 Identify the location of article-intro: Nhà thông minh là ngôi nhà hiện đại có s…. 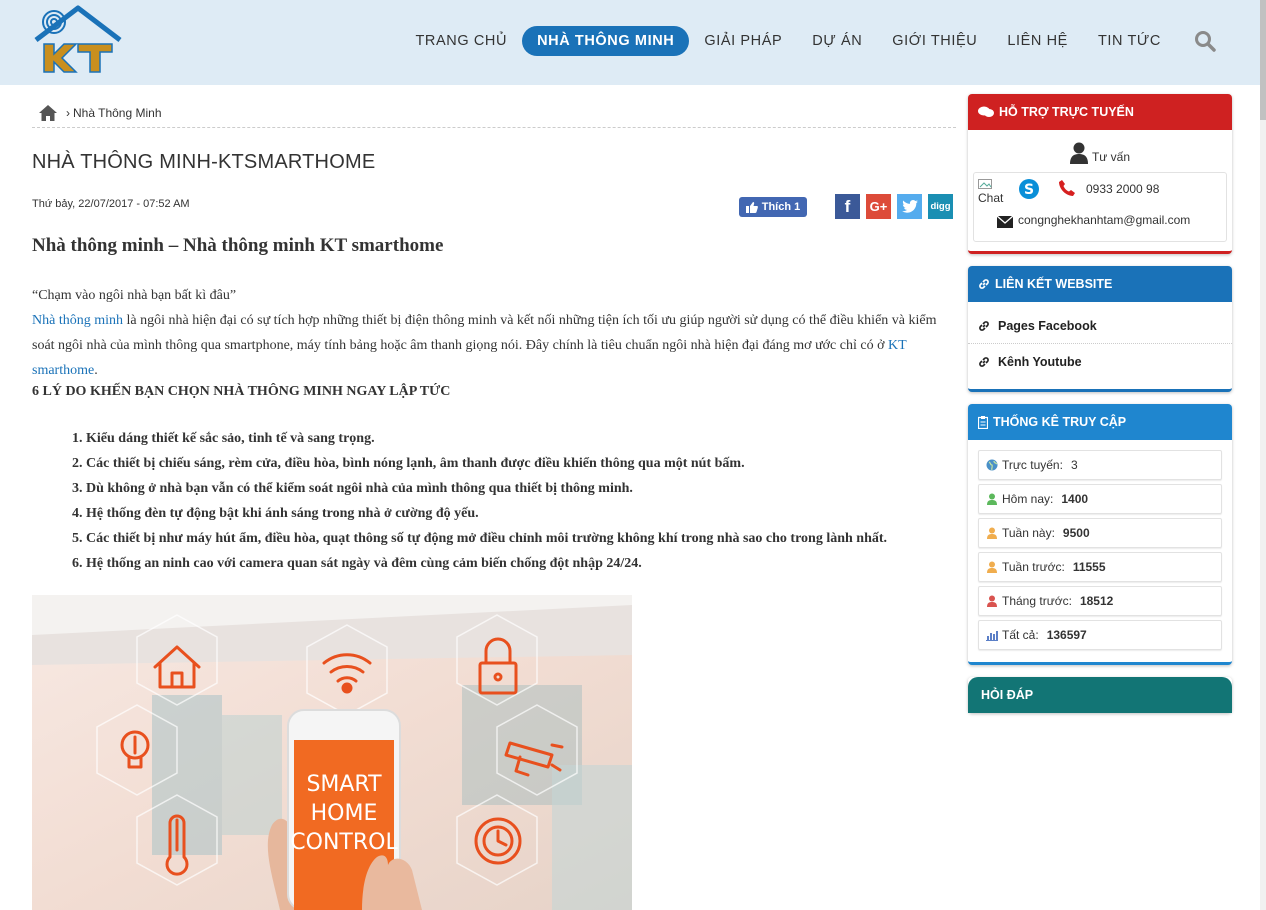
(492, 345).